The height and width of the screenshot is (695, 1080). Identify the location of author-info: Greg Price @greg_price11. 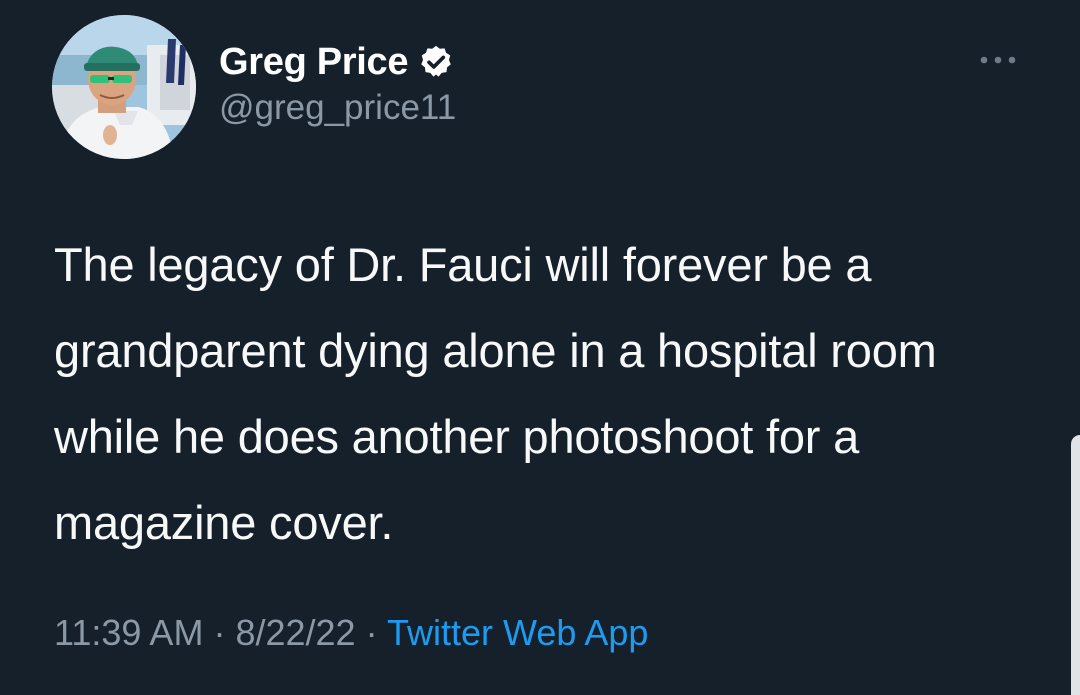
(337, 83).